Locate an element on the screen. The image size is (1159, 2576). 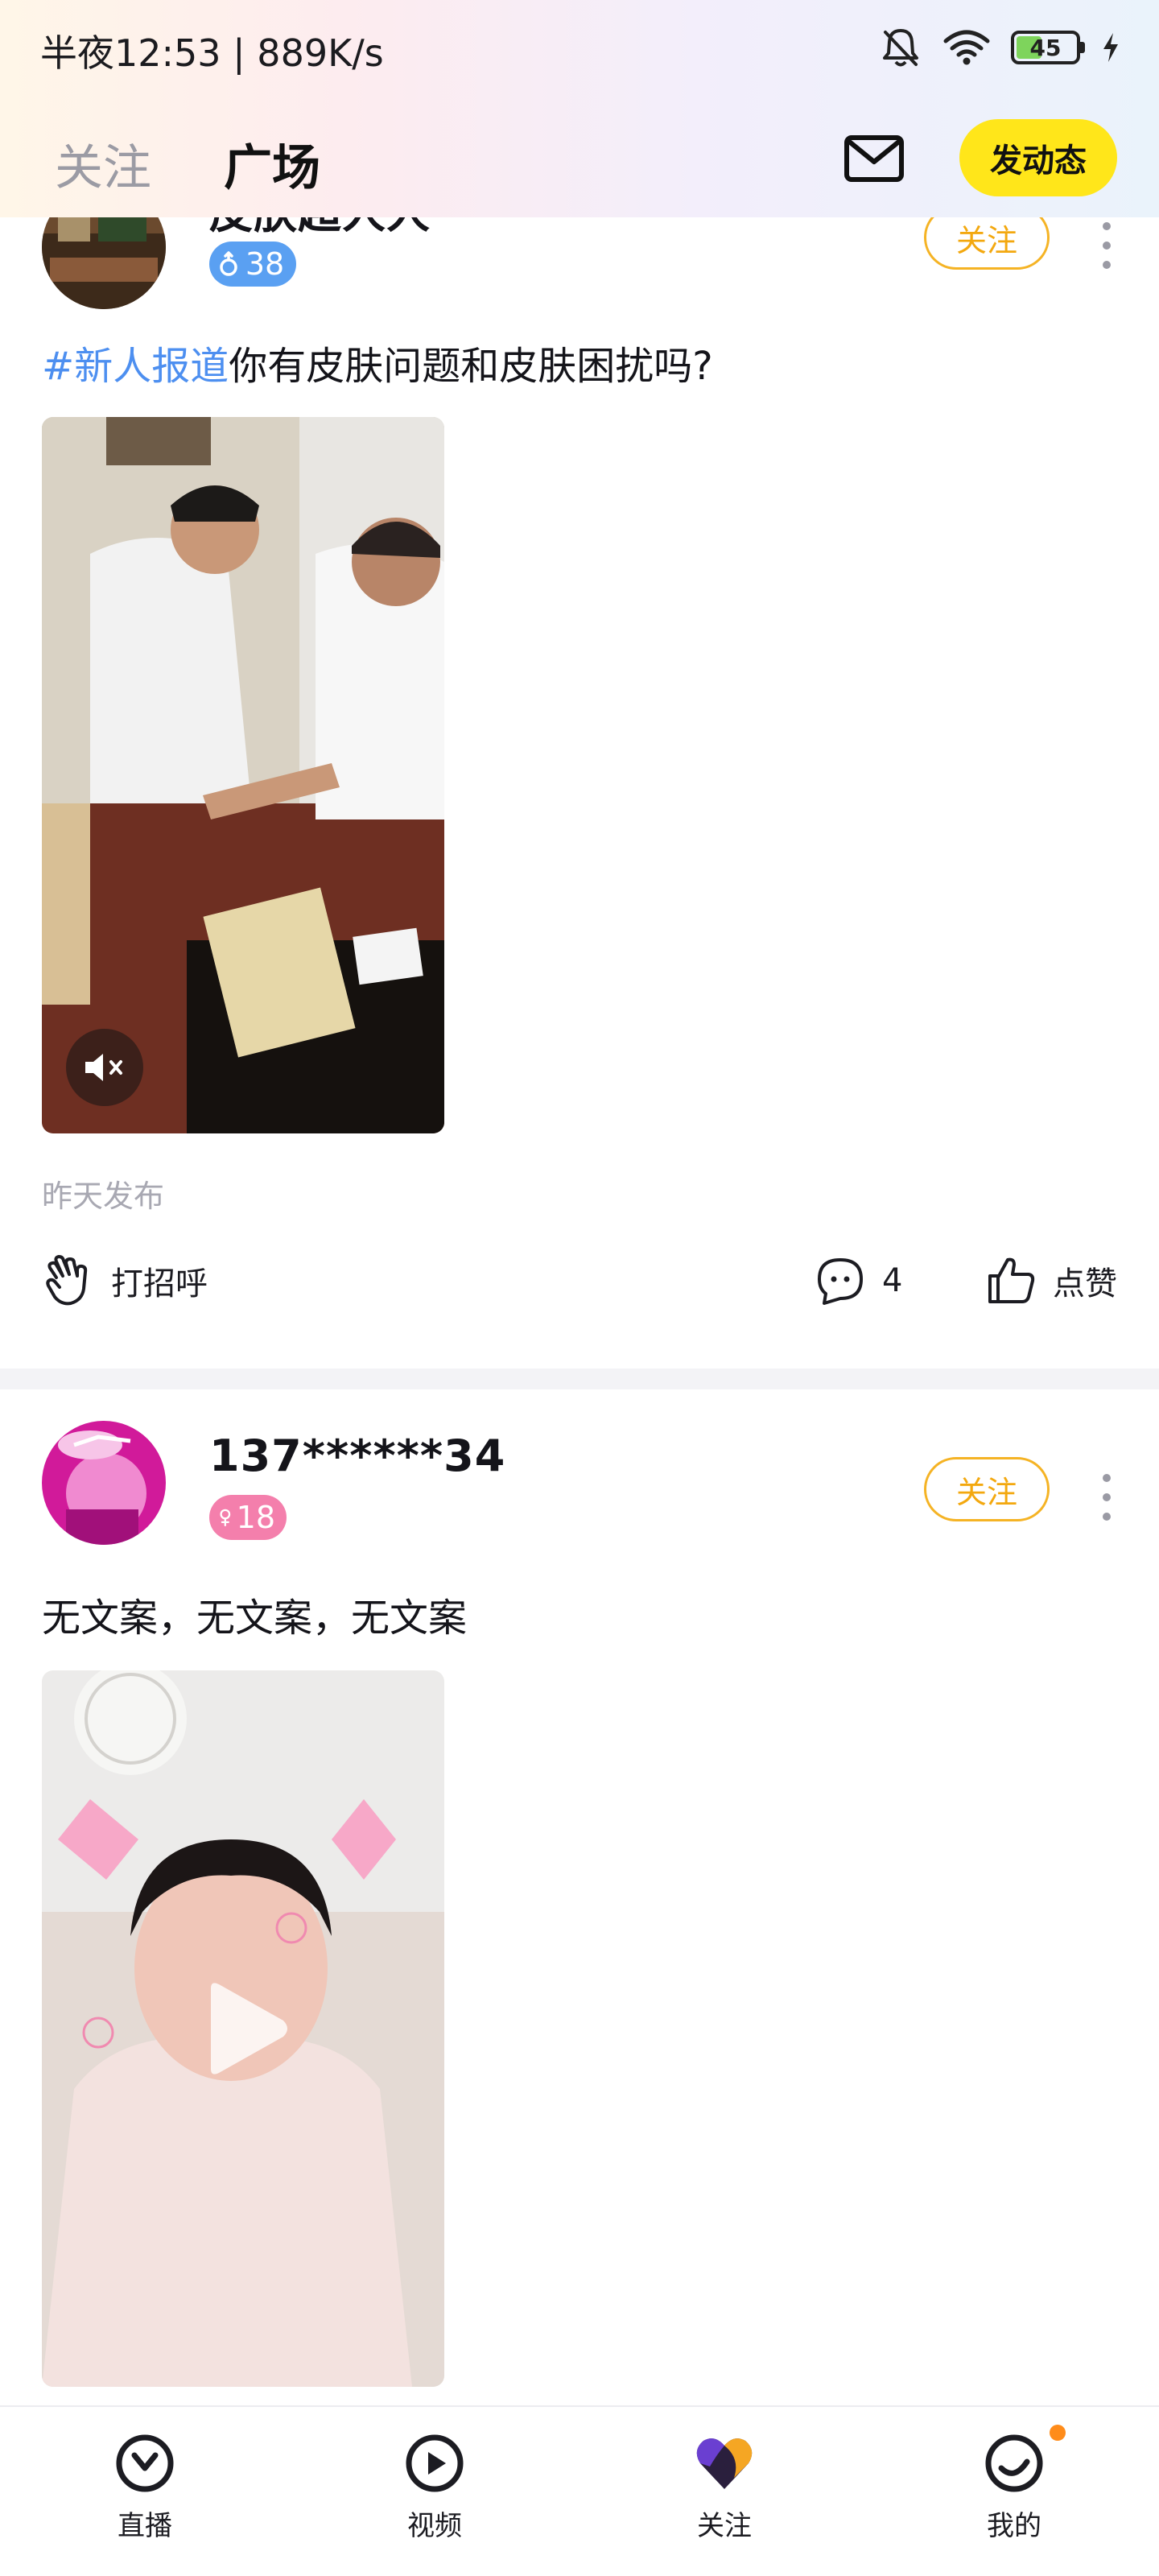
post-caption: #新人报道你有皮肤问题和皮肤困扰吗? is located at coordinates (377, 362).